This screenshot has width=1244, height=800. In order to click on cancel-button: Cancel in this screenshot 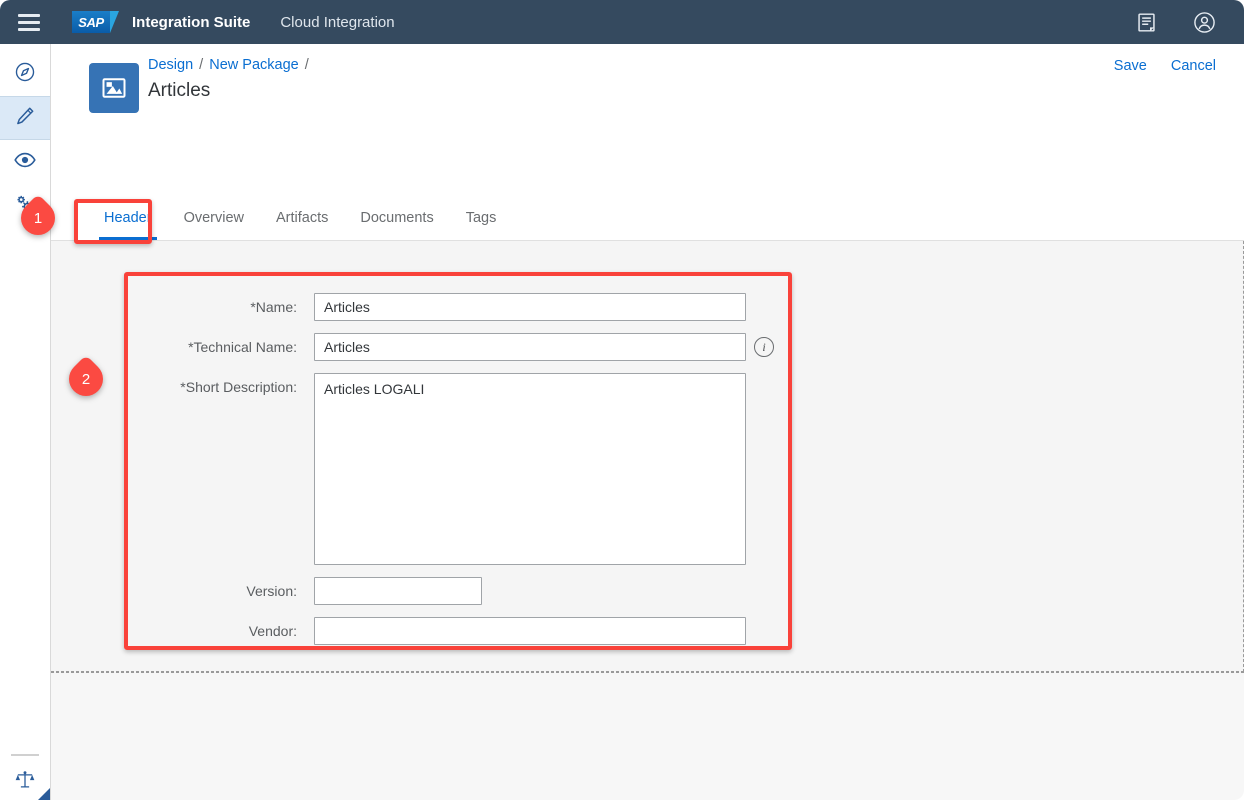, I will do `click(1193, 66)`.